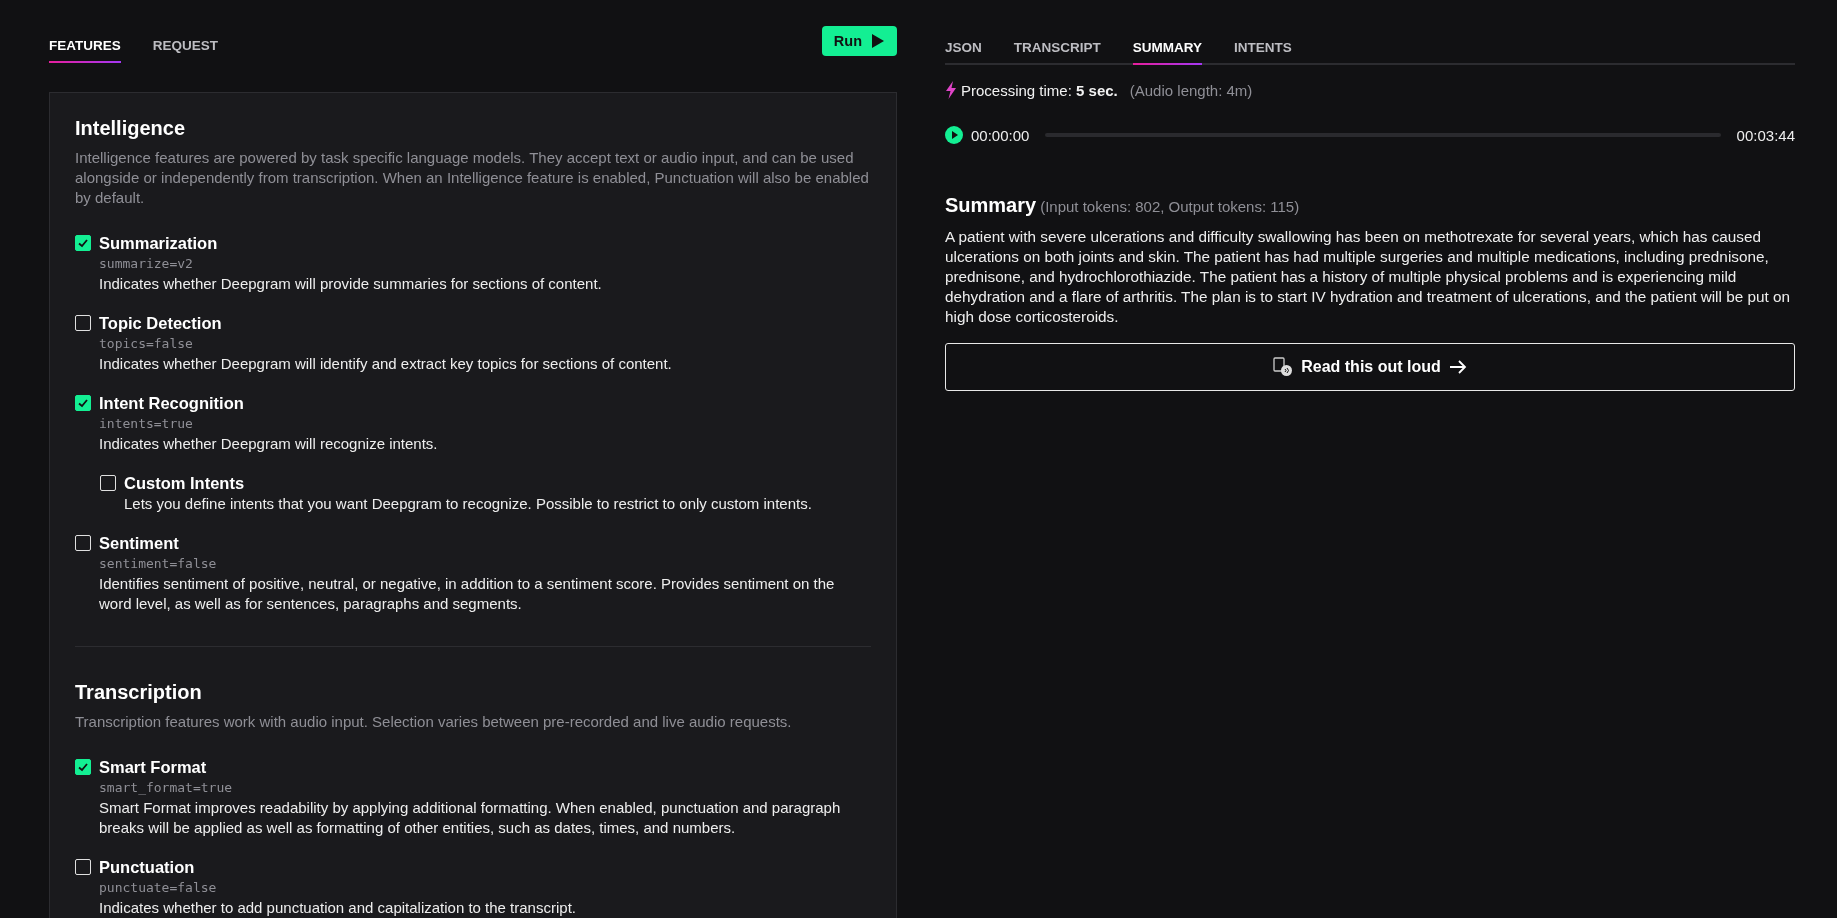  Describe the element at coordinates (268, 444) in the screenshot. I see `feature-description: Indicates whether Deepgram will recognize intents.` at that location.